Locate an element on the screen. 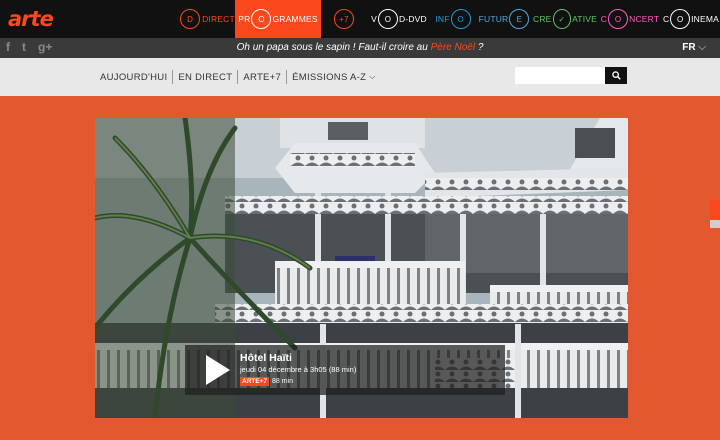 The height and width of the screenshot is (440, 720). search-icon is located at coordinates (616, 75).